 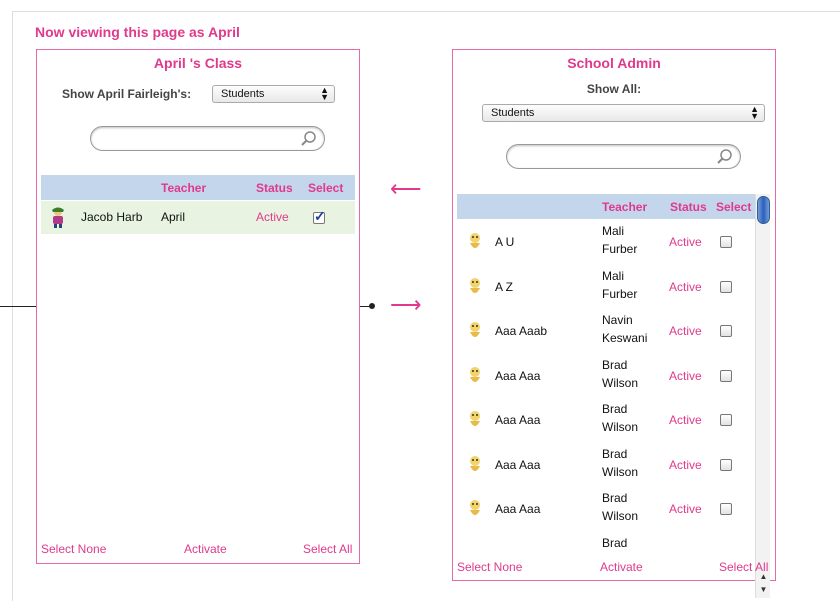 I want to click on student-name: A U, so click(x=505, y=242).